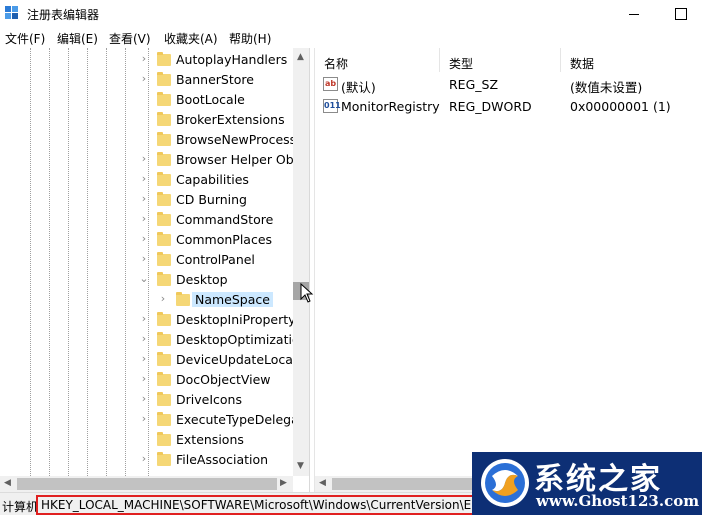  I want to click on tree-item: › FileAssociation, so click(146, 460).